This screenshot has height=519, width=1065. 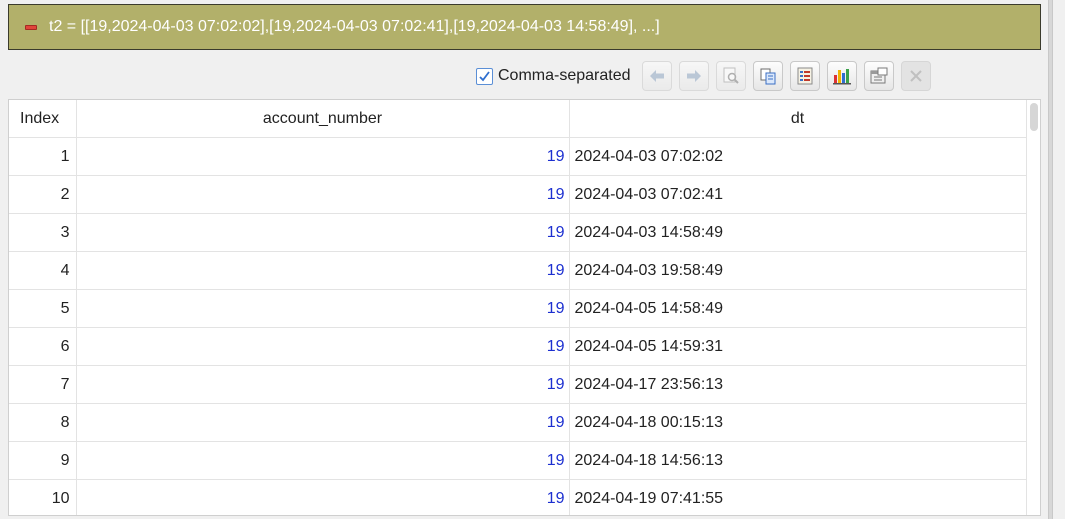 I want to click on row-index-cell: 2, so click(x=43, y=194).